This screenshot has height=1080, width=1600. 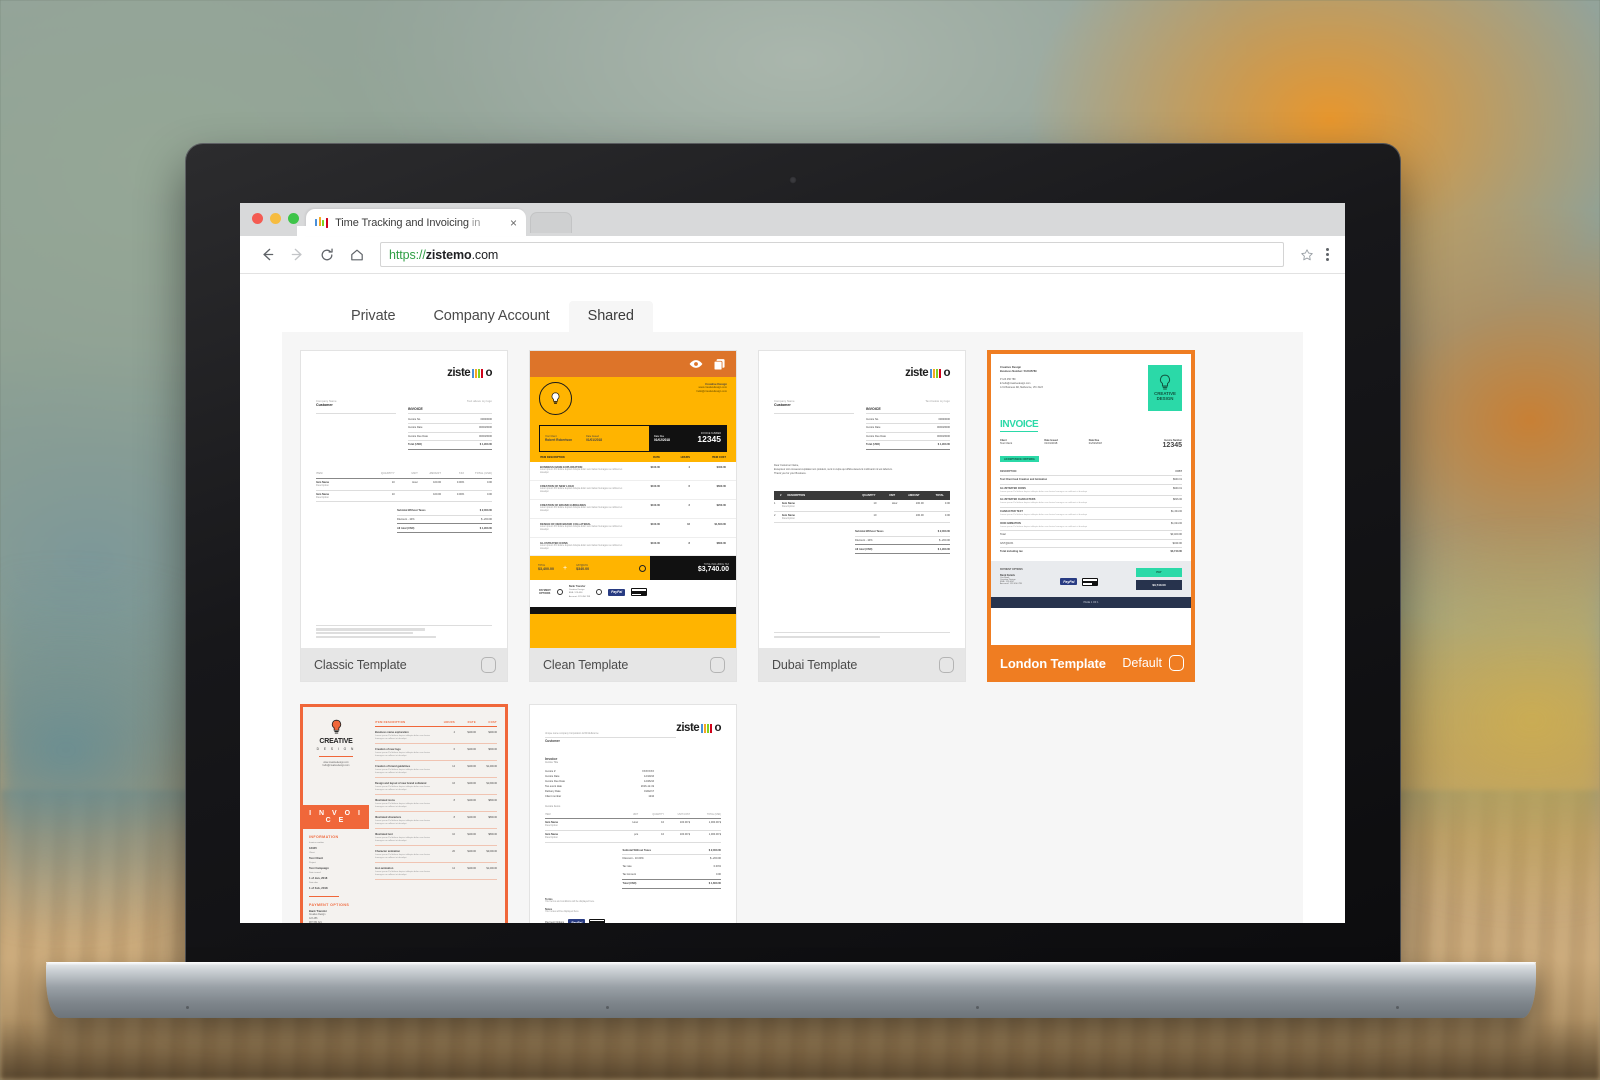 I want to click on bookmark-star-icon, so click(x=1307, y=255).